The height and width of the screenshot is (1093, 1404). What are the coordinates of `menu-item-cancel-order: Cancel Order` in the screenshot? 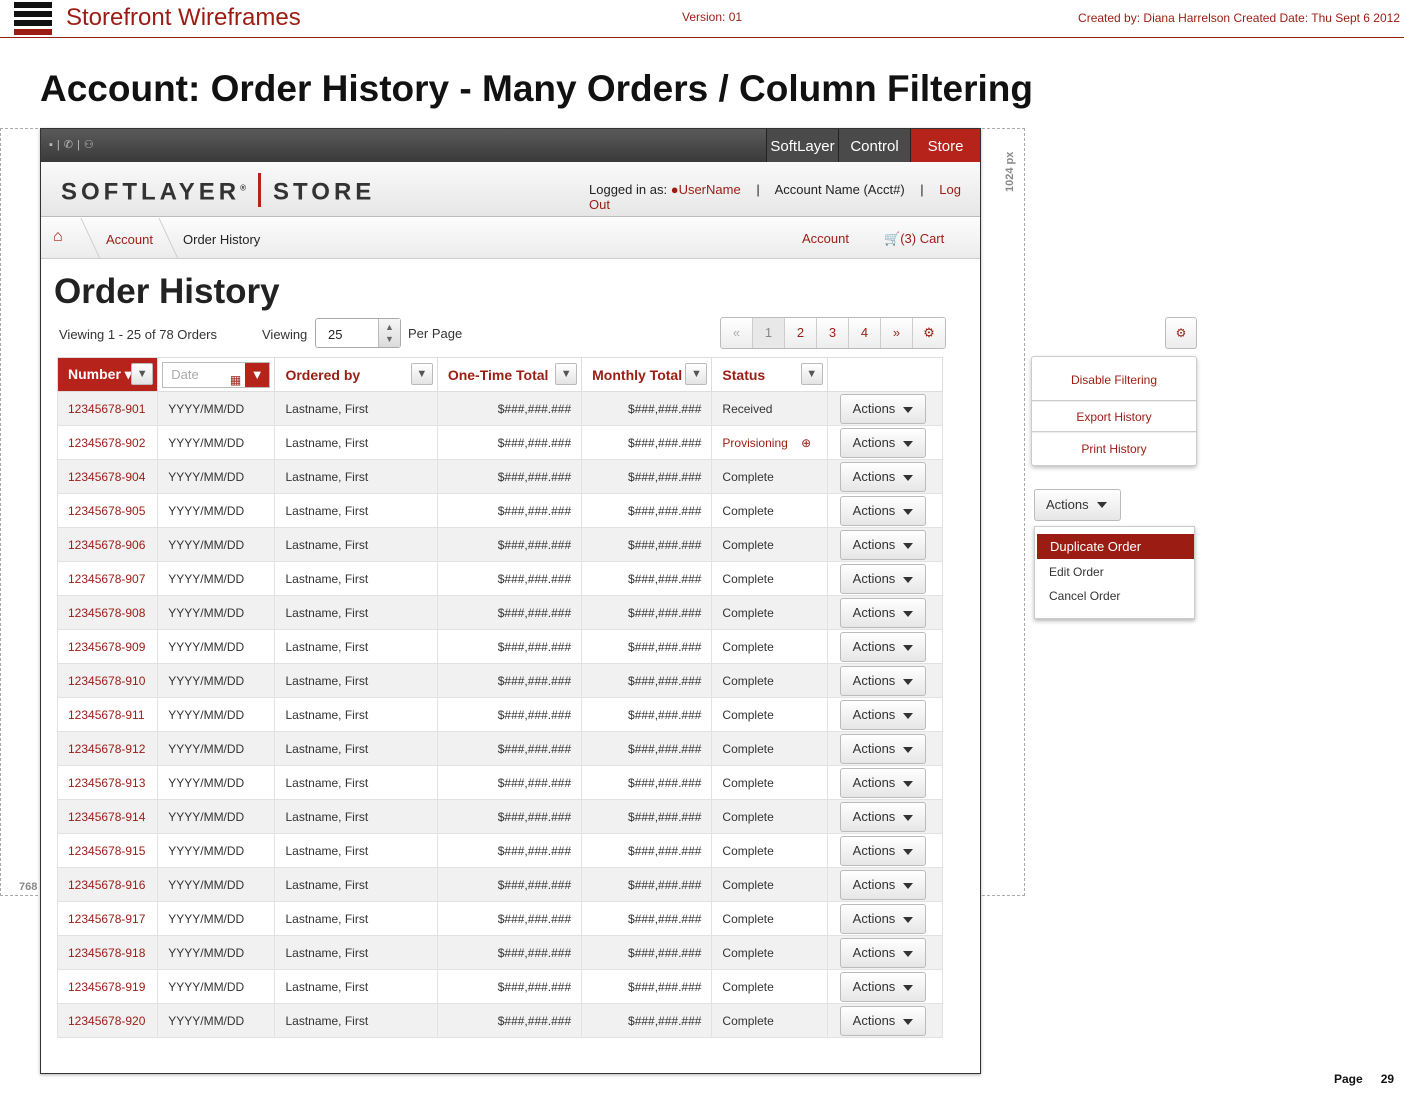 It's located at (1084, 596).